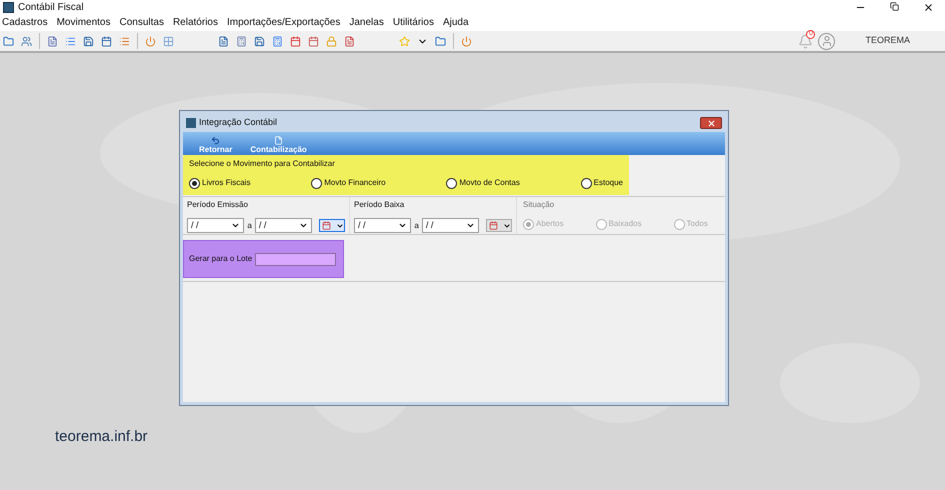 Image resolution: width=945 pixels, height=490 pixels. Describe the element at coordinates (262, 164) in the screenshot. I see `group-label: Selecione o Movimento para Contabilizar` at that location.